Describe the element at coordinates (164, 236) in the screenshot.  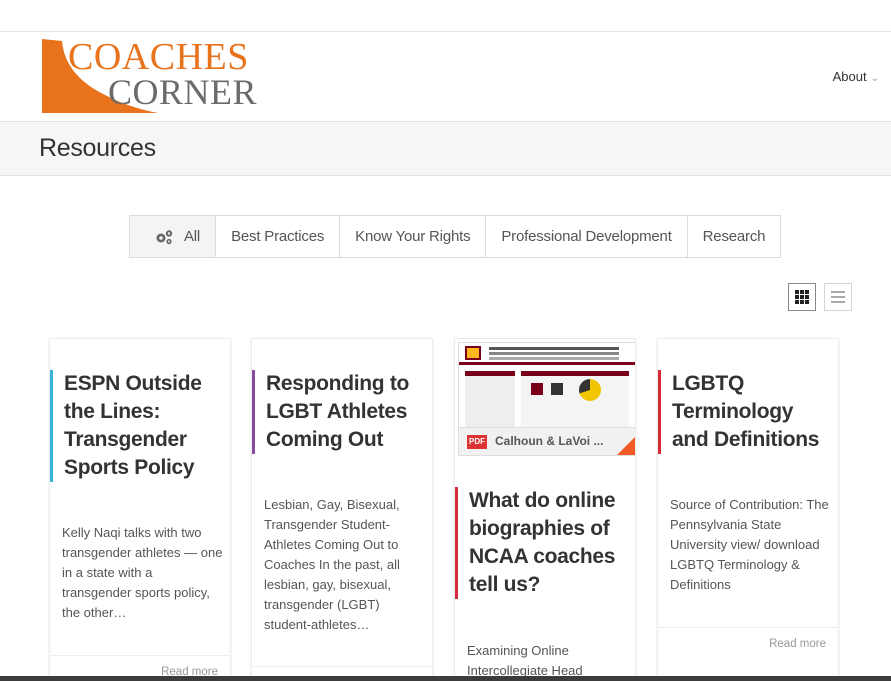
I see `gears-icon` at that location.